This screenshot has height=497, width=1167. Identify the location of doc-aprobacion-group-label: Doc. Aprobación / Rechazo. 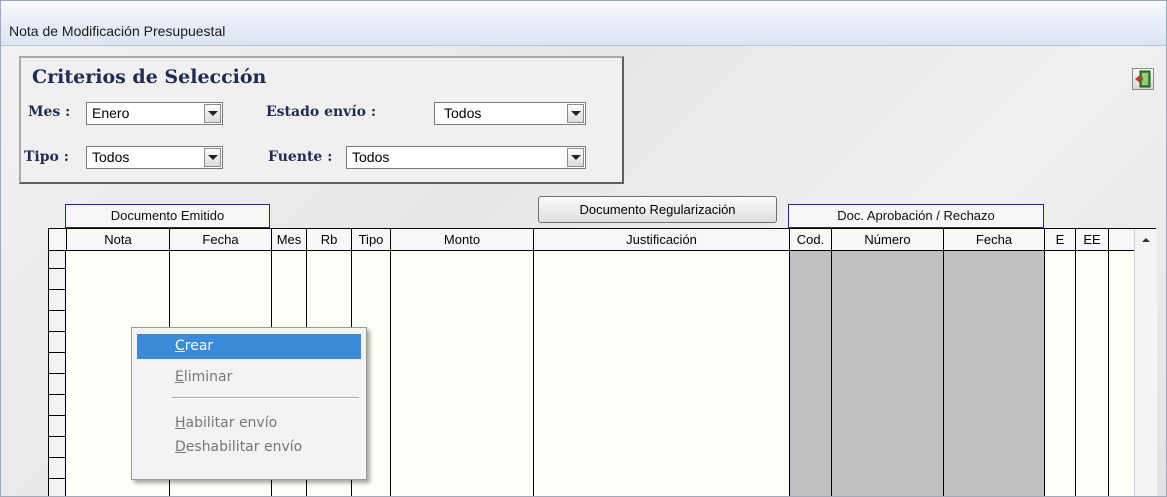
(916, 216).